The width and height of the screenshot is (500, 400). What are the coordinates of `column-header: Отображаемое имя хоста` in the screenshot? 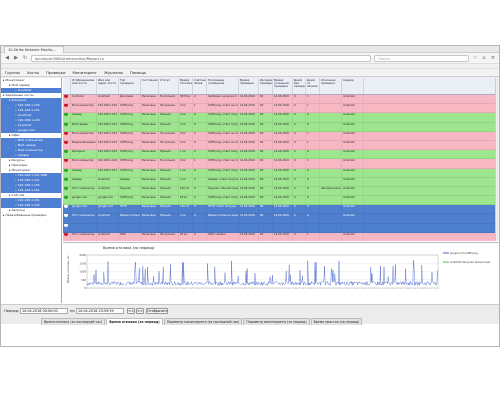 It's located at (84, 86).